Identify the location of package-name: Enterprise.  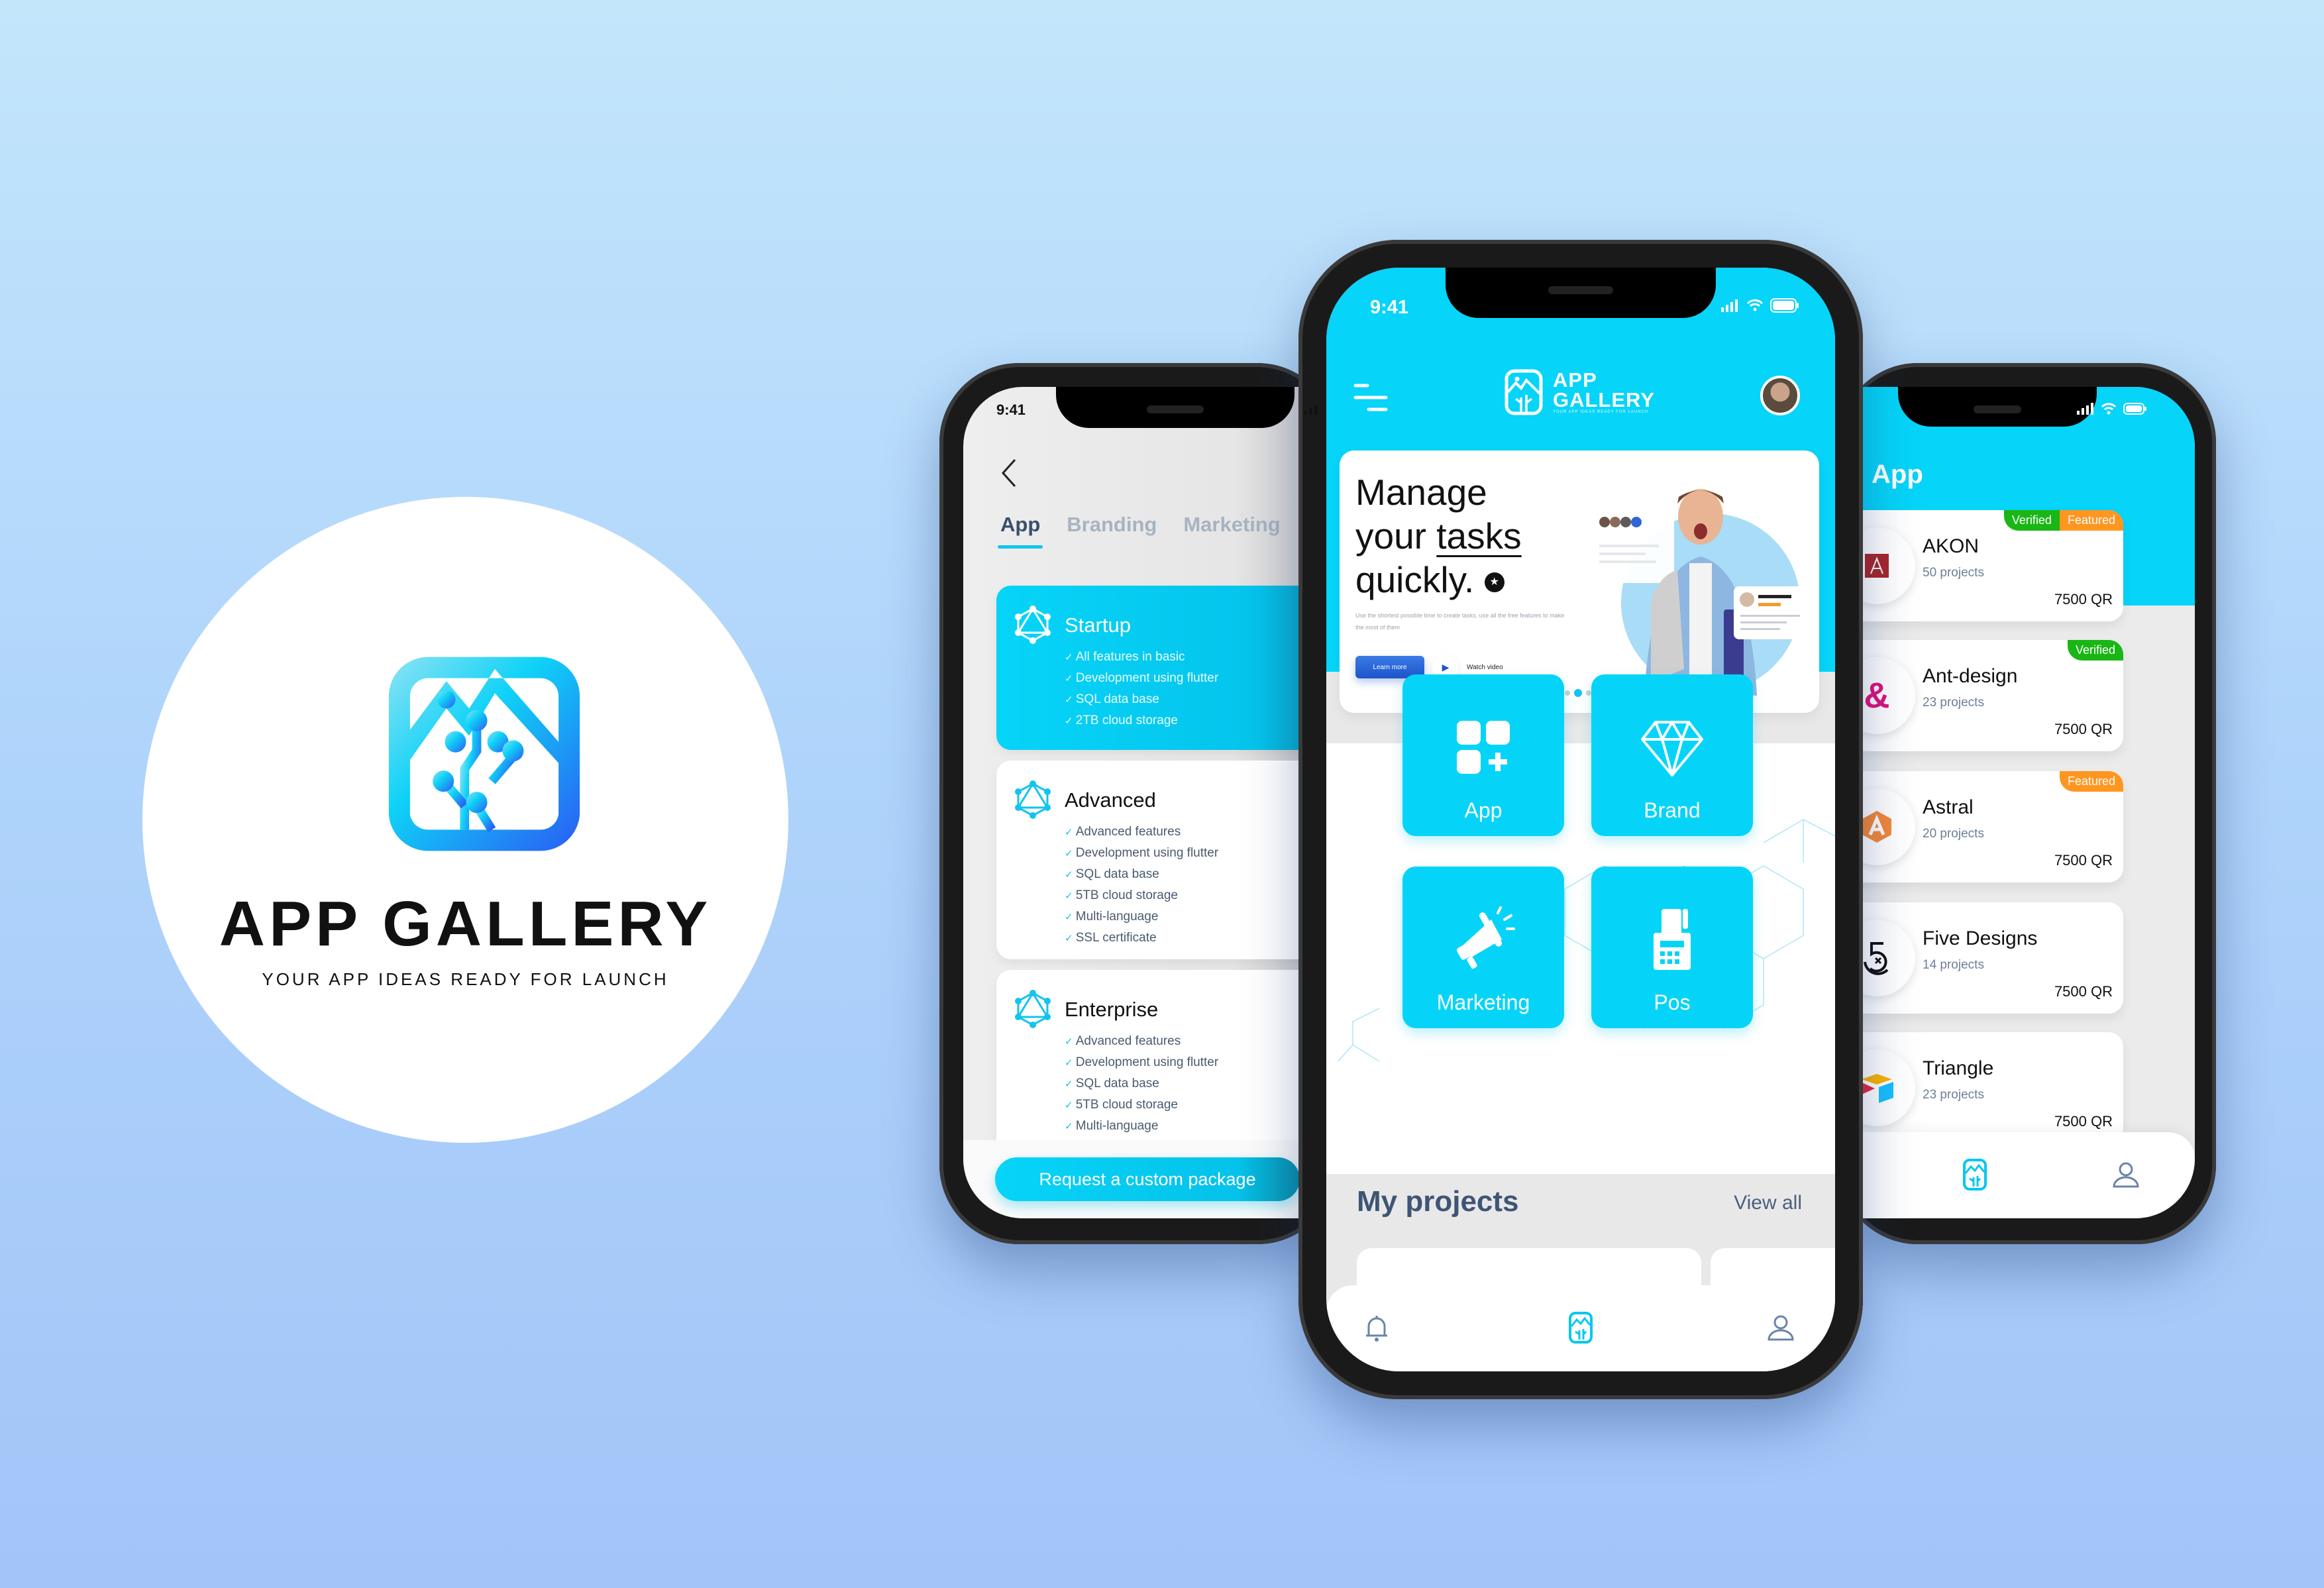
(1112, 1009).